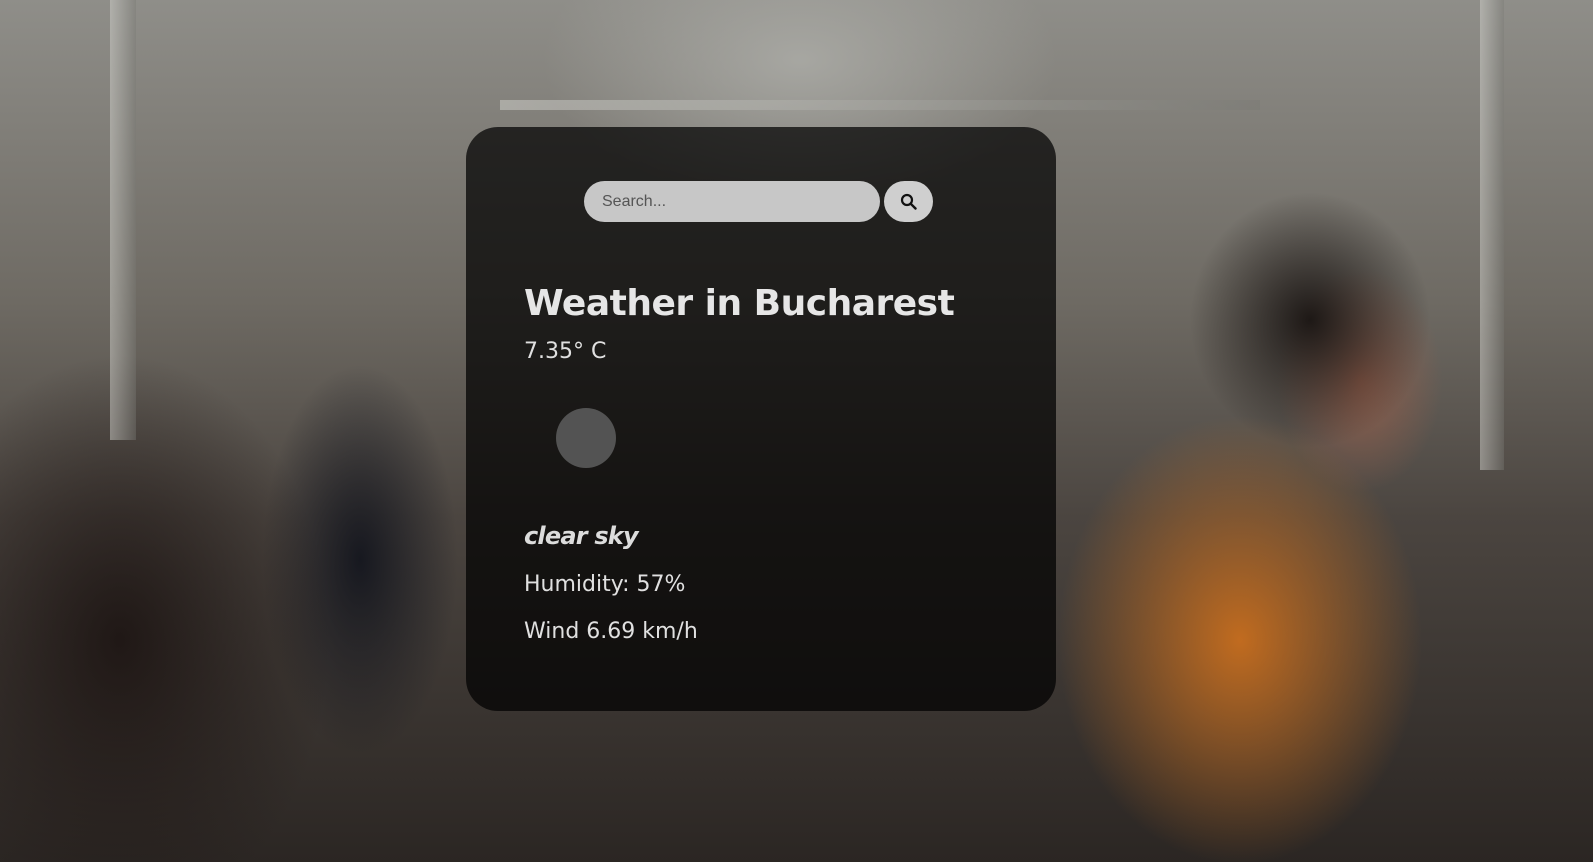 This screenshot has height=862, width=1593. I want to click on city-title: Weather in Bucharest, so click(739, 303).